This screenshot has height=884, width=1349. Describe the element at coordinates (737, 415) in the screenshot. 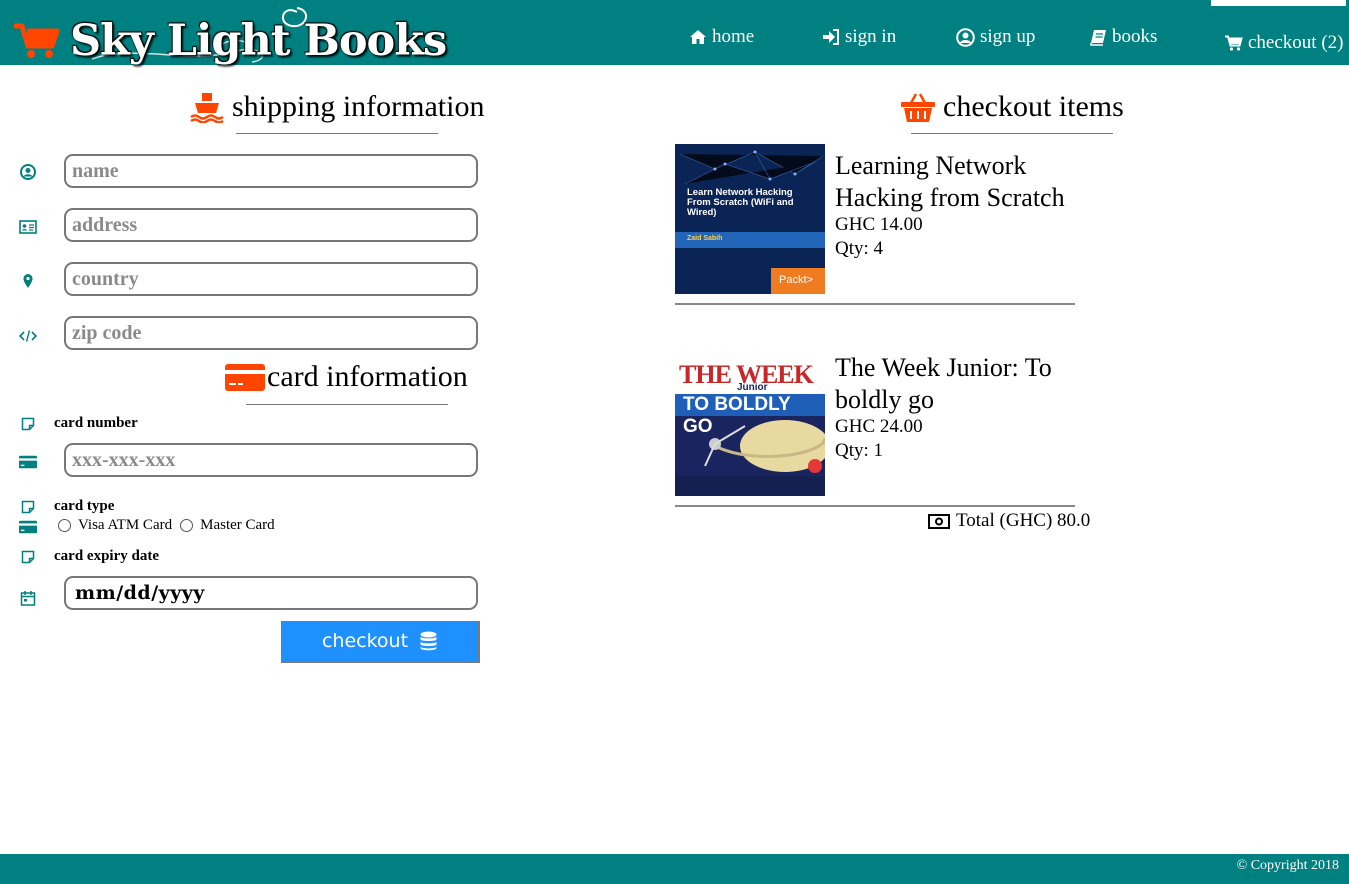

I see `magazine-headline: TO BOLDLY GO` at that location.